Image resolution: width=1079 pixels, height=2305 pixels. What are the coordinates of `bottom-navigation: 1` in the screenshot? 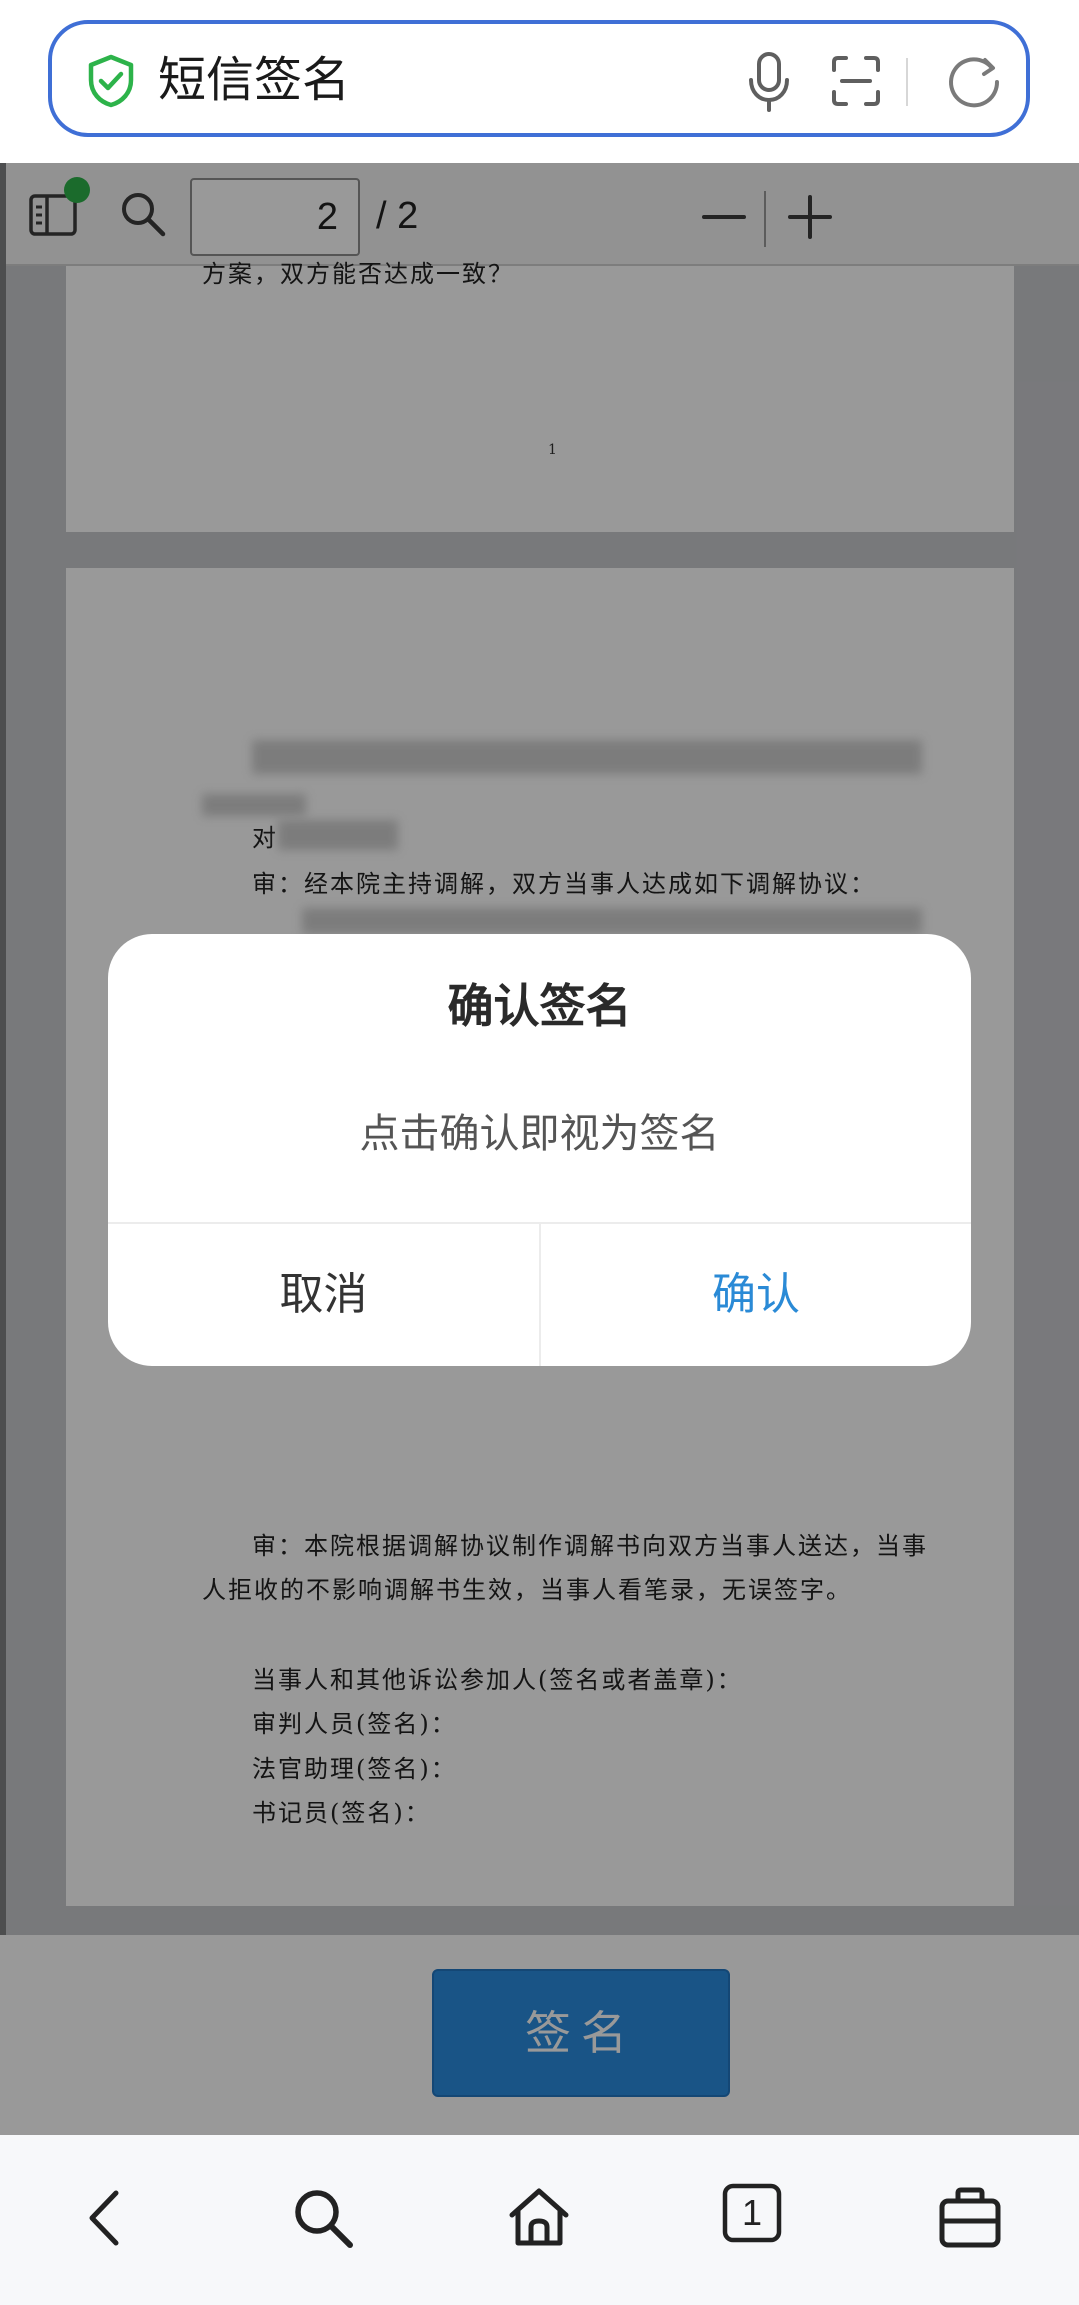 It's located at (539, 2220).